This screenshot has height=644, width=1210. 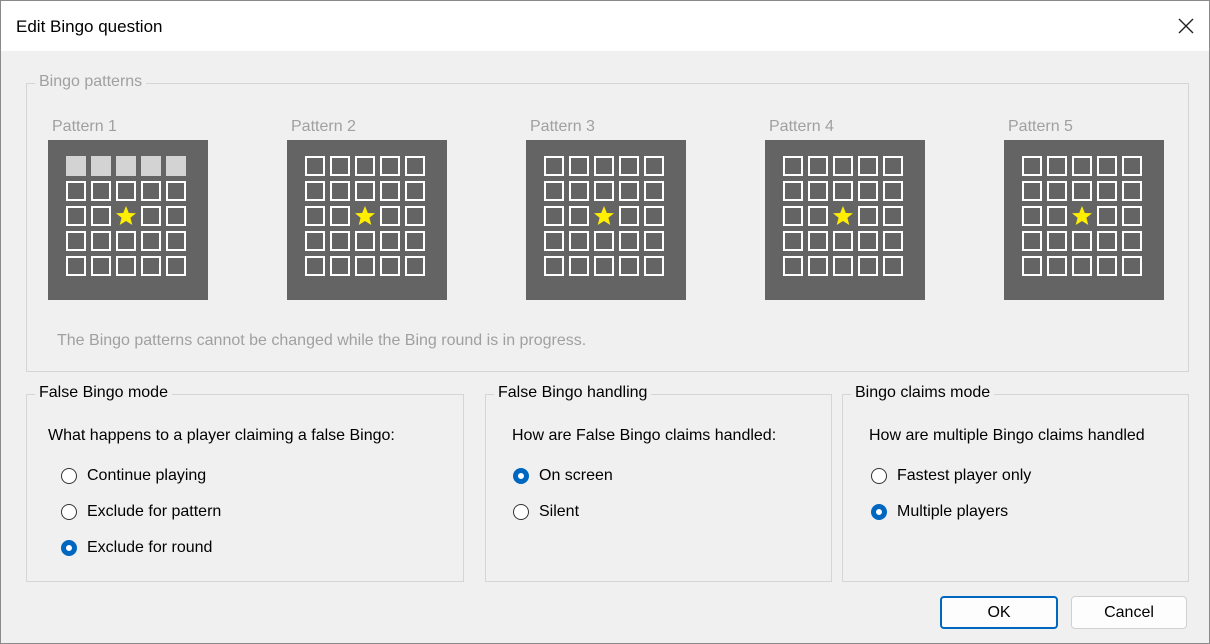 What do you see at coordinates (136, 548) in the screenshot?
I see `radio-exclude-for-round: Exclude for round` at bounding box center [136, 548].